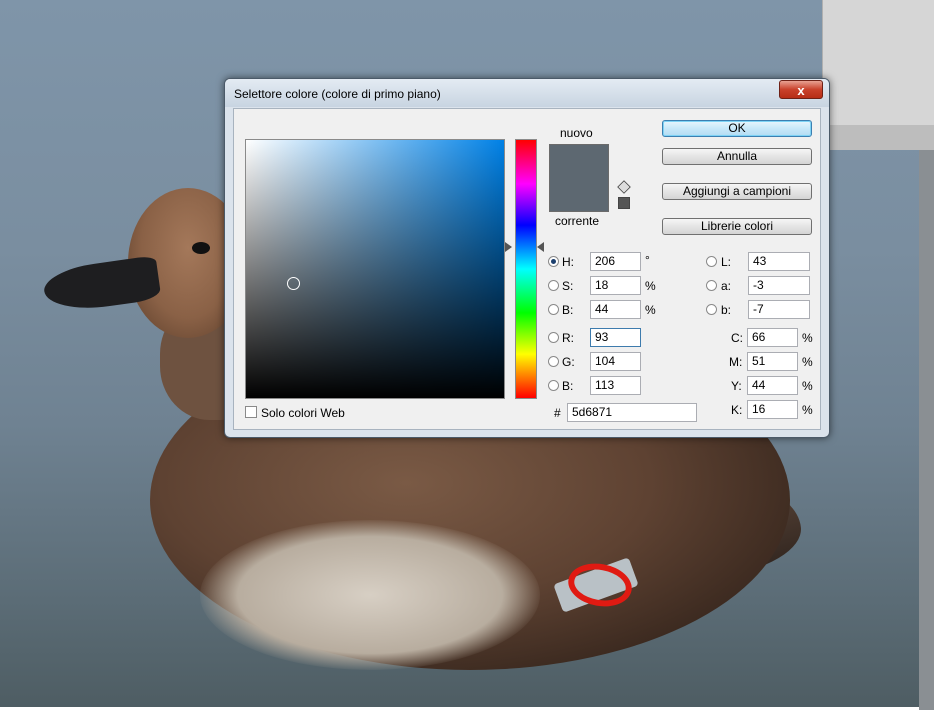 Image resolution: width=934 pixels, height=710 pixels. I want to click on color-swatch, so click(579, 178).